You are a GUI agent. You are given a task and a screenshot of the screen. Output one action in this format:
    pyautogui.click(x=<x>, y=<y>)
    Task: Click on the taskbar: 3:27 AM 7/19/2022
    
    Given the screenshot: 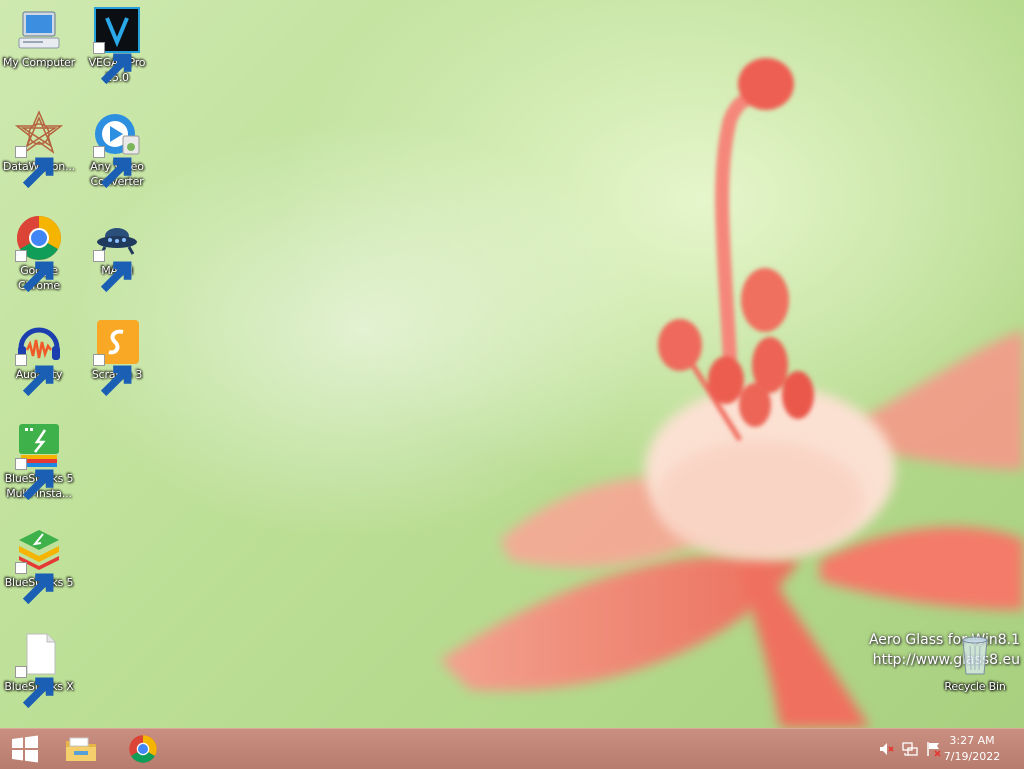 What is the action you would take?
    pyautogui.click(x=512, y=748)
    